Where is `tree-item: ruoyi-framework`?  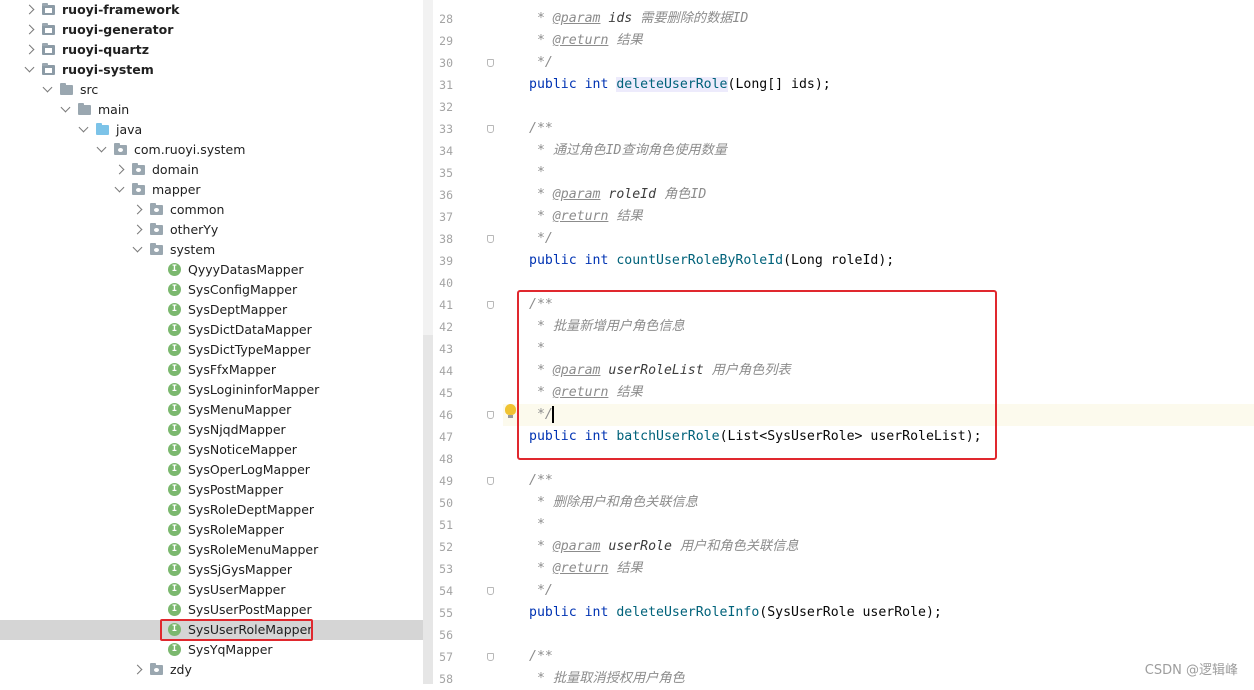 tree-item: ruoyi-framework is located at coordinates (211, 10).